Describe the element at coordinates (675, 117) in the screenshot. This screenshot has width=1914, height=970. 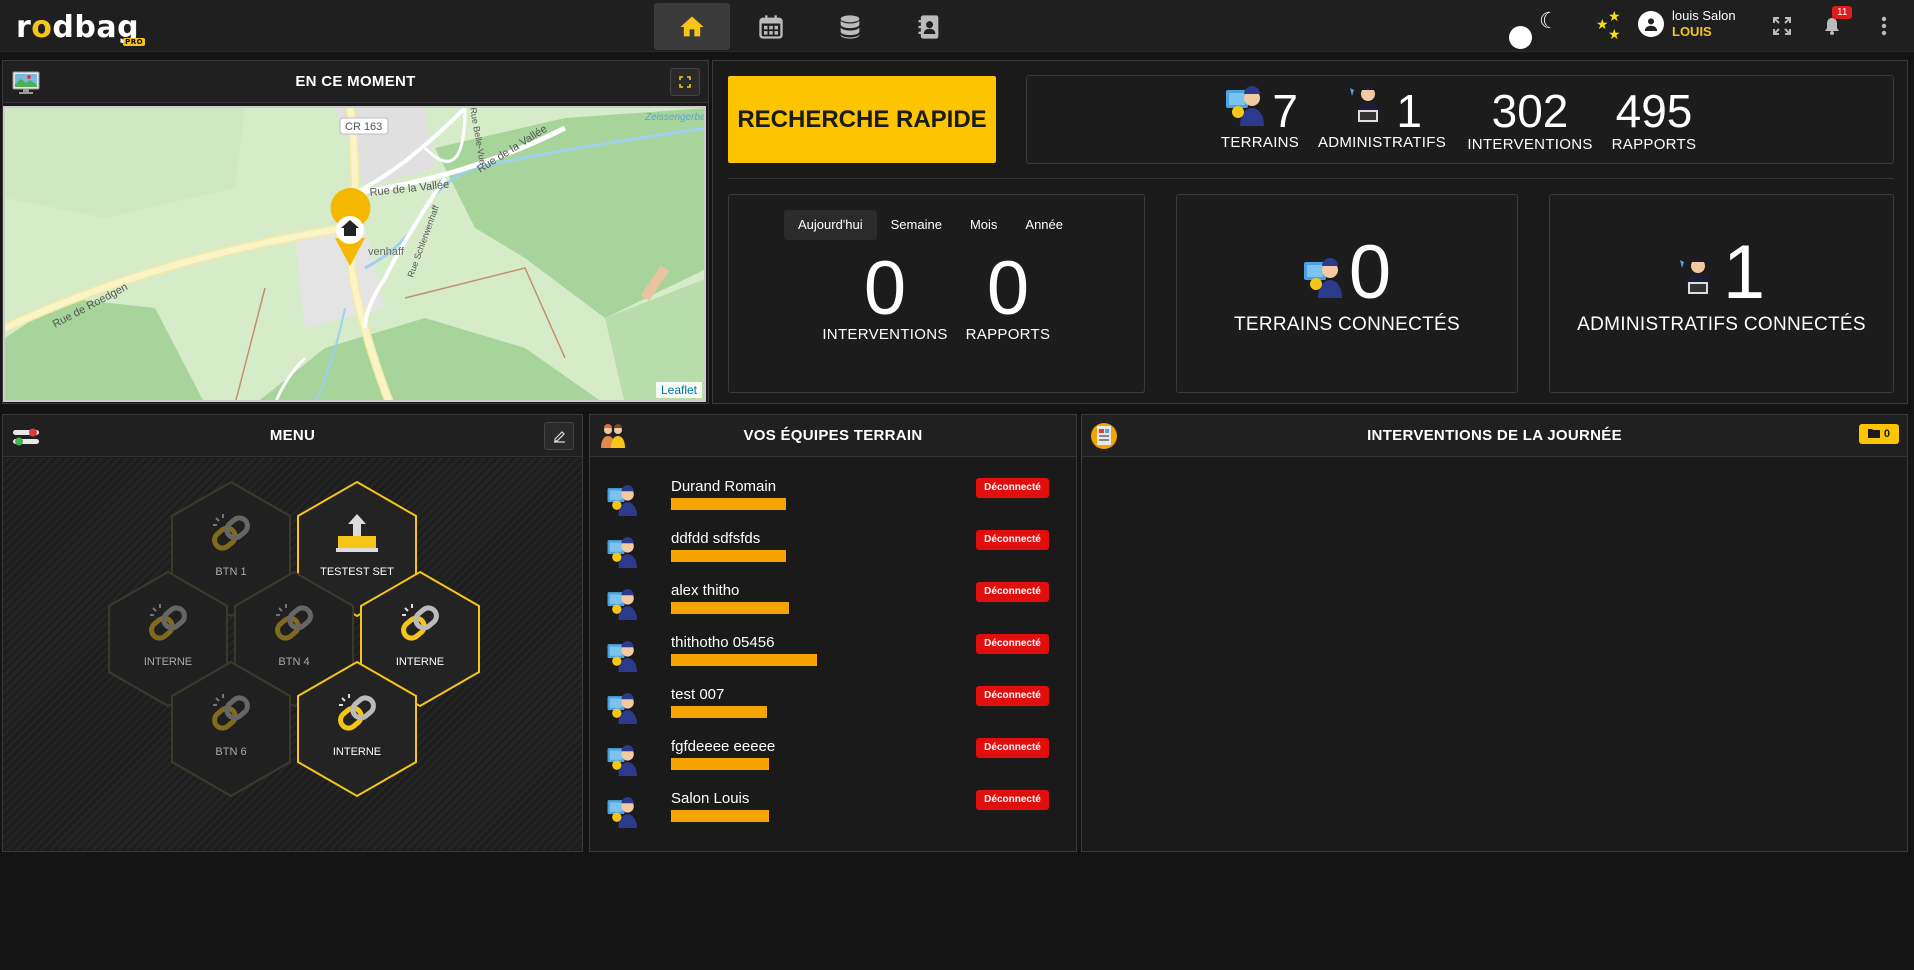
I see `map-label-stream: Zeissengerbaach` at that location.